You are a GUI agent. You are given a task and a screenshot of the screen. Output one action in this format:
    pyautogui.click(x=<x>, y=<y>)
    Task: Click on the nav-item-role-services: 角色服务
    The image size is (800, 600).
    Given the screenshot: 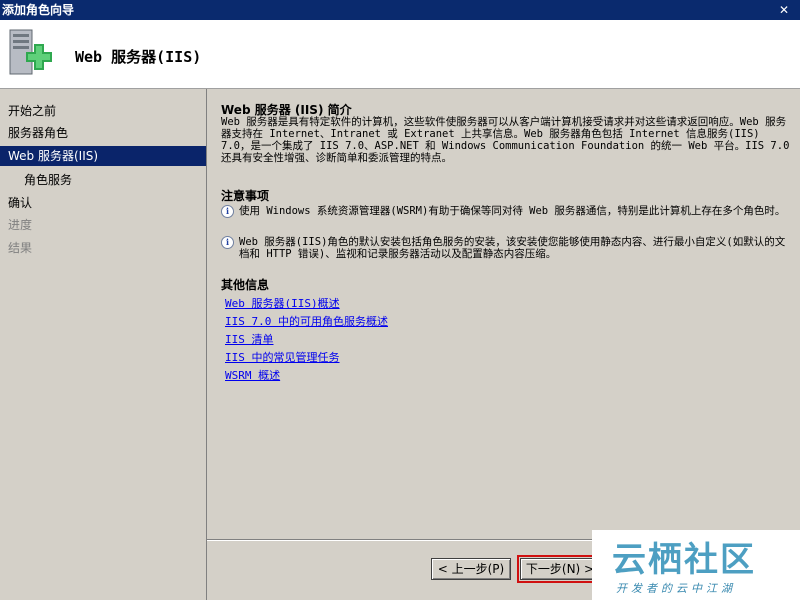 What is the action you would take?
    pyautogui.click(x=103, y=180)
    